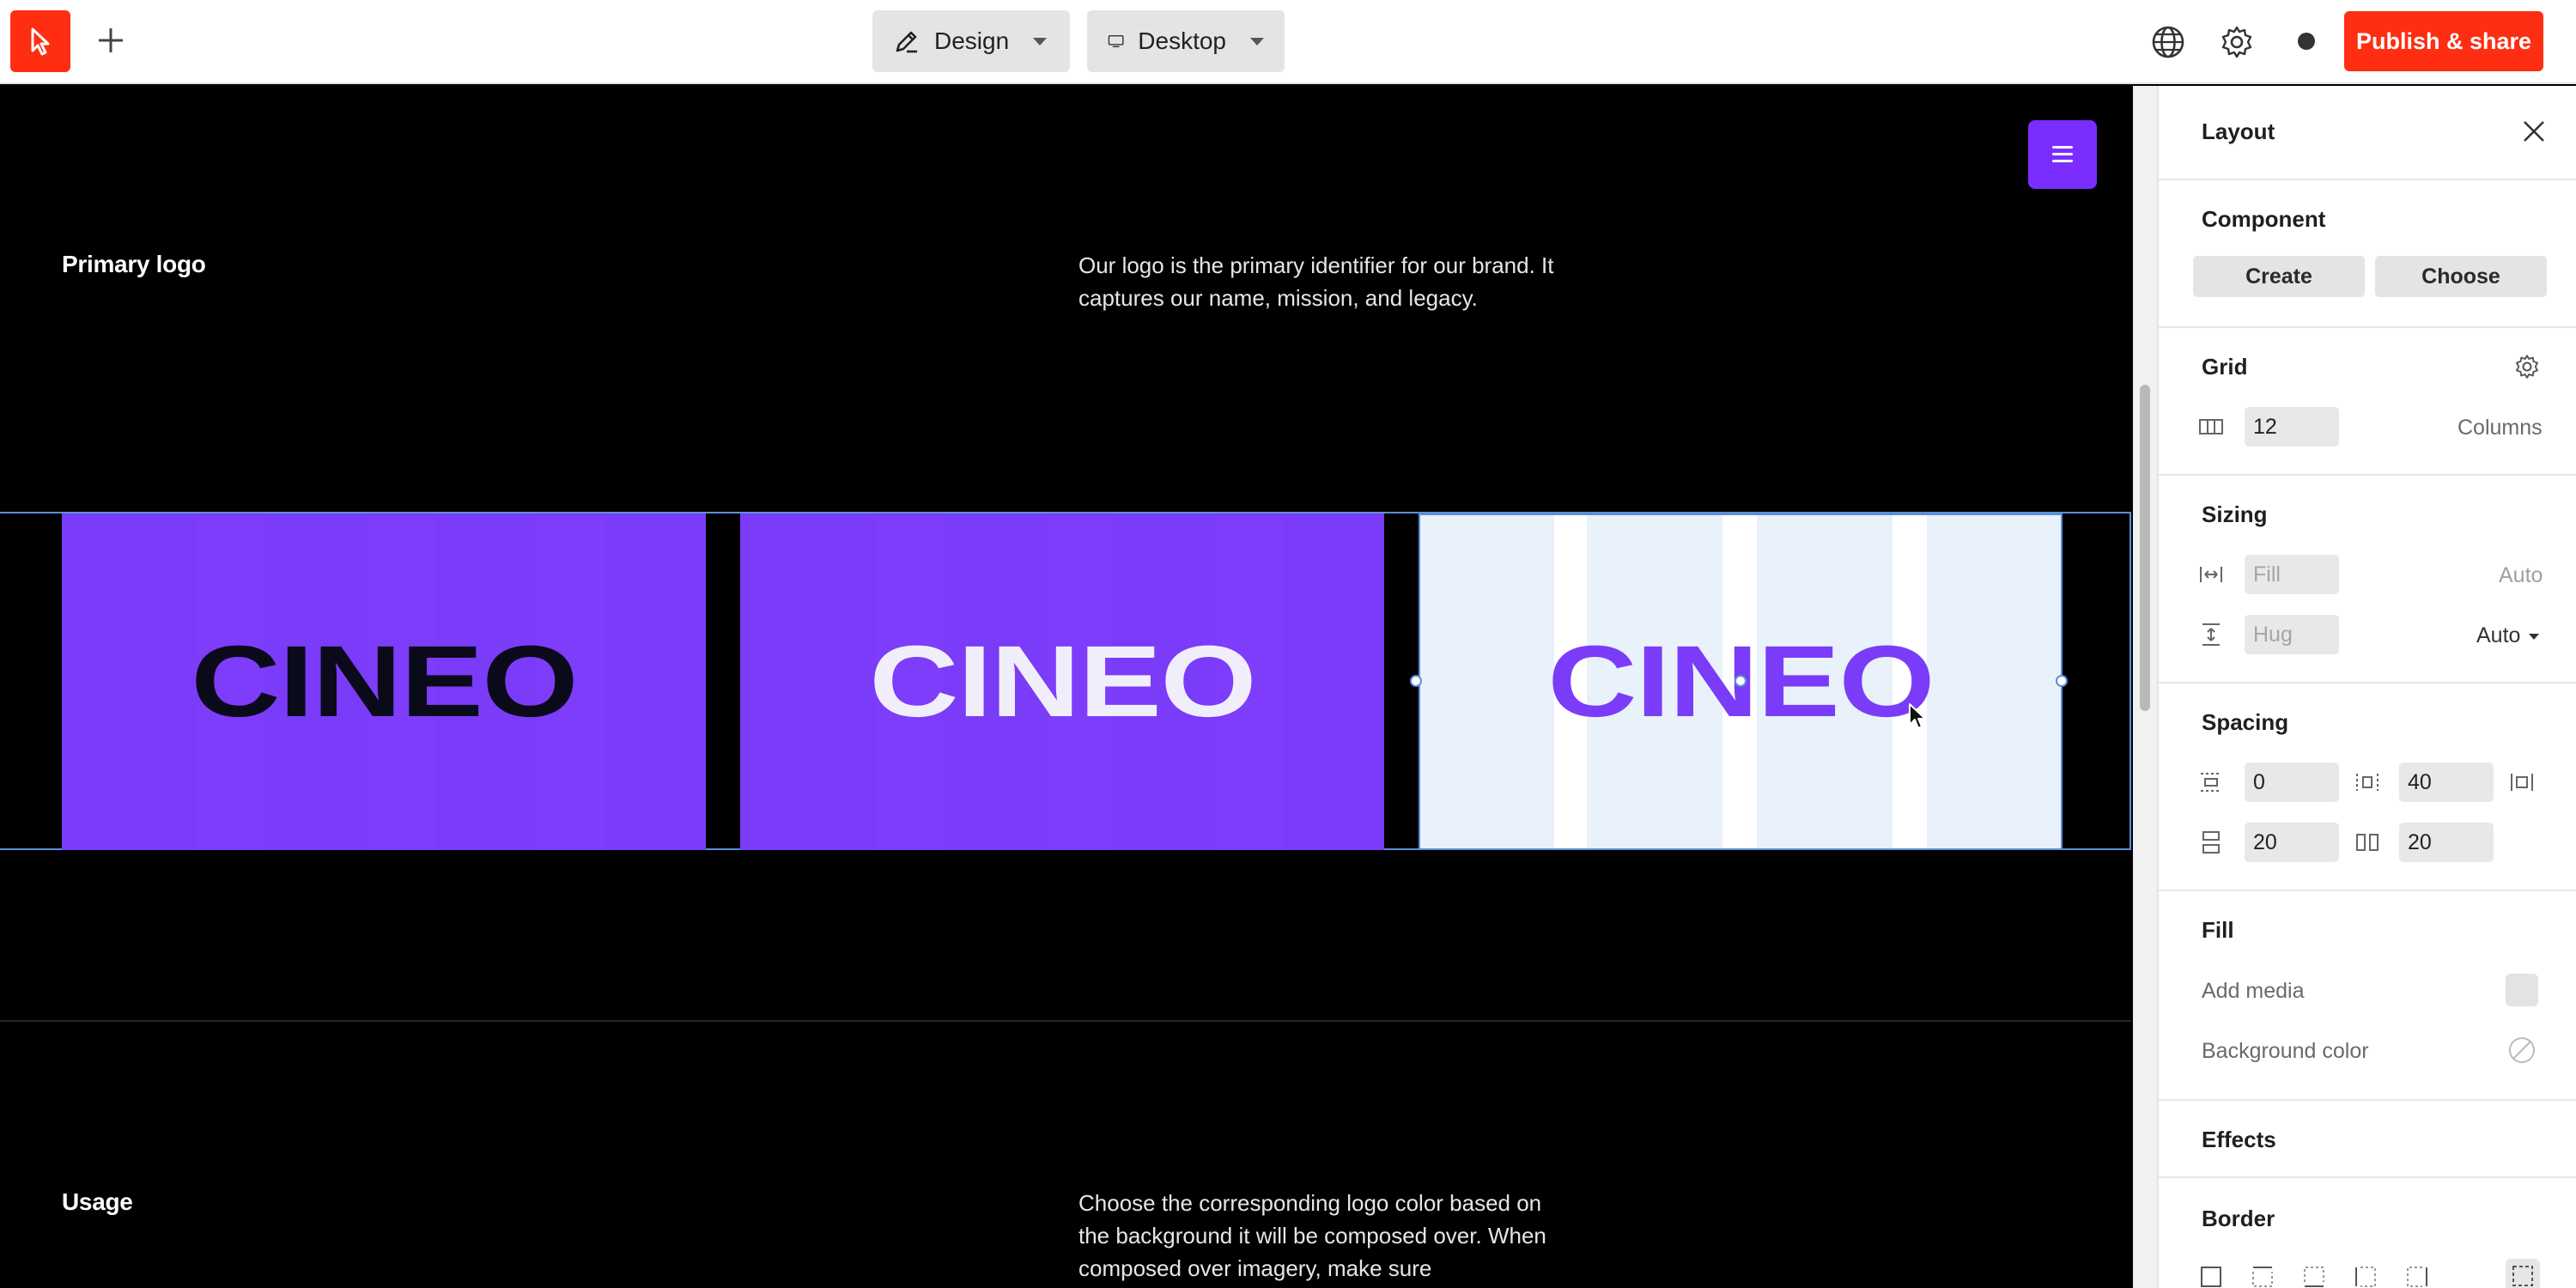 The width and height of the screenshot is (2576, 1288). I want to click on background-color-label: Background color, so click(2285, 1052).